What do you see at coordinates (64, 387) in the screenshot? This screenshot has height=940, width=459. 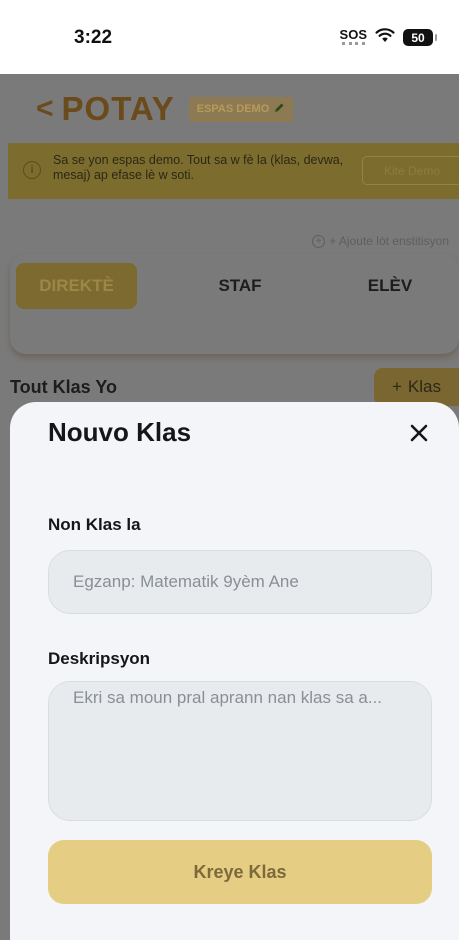 I see `section-title: Tout Klas Yo` at bounding box center [64, 387].